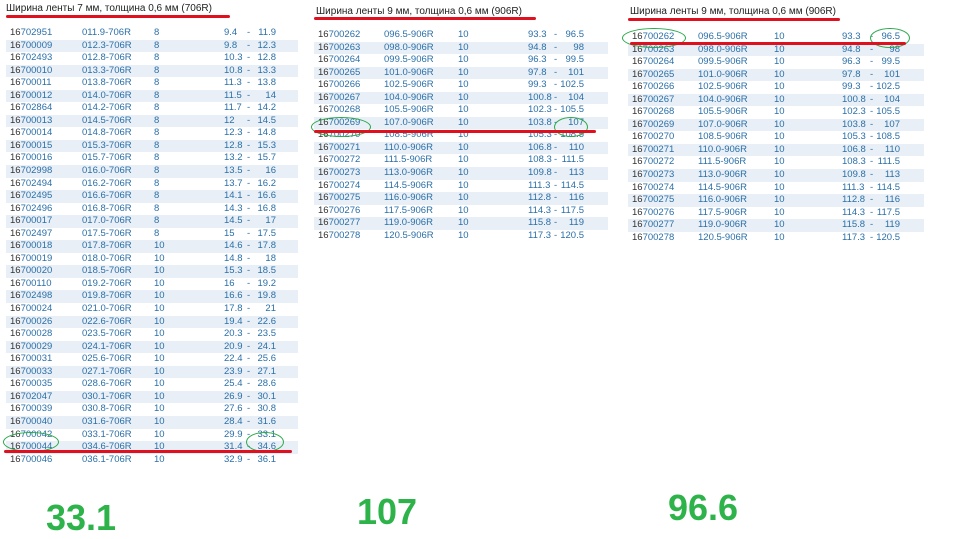 The width and height of the screenshot is (960, 539). Describe the element at coordinates (107, 422) in the screenshot. I see `part-number: 031.6-706R` at that location.